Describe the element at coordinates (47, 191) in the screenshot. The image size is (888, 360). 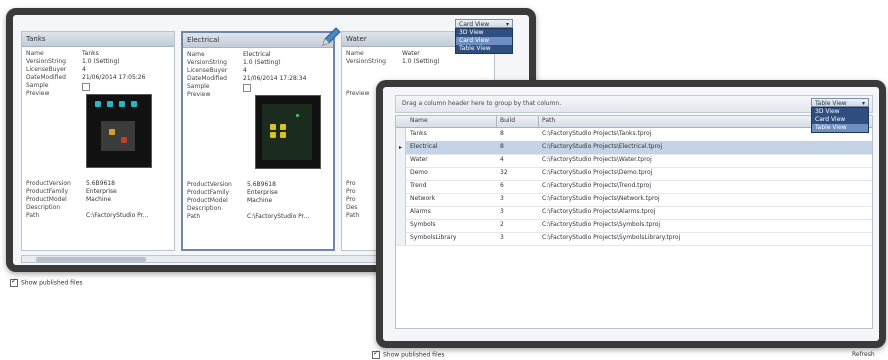
I see `field-label: ProductFamily` at that location.